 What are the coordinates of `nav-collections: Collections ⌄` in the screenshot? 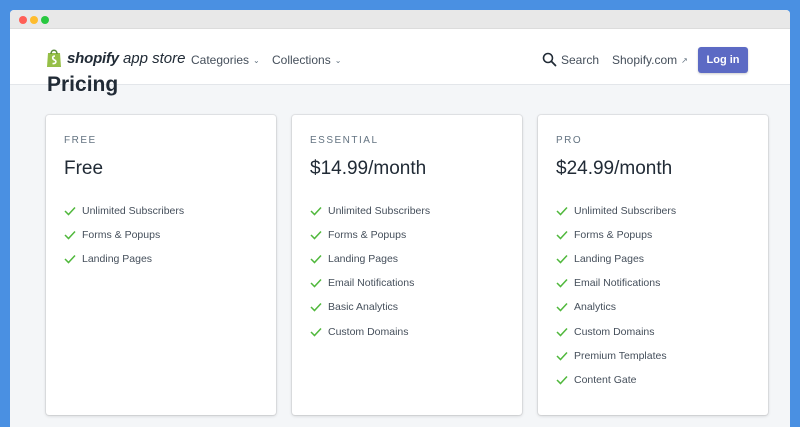 It's located at (306, 60).